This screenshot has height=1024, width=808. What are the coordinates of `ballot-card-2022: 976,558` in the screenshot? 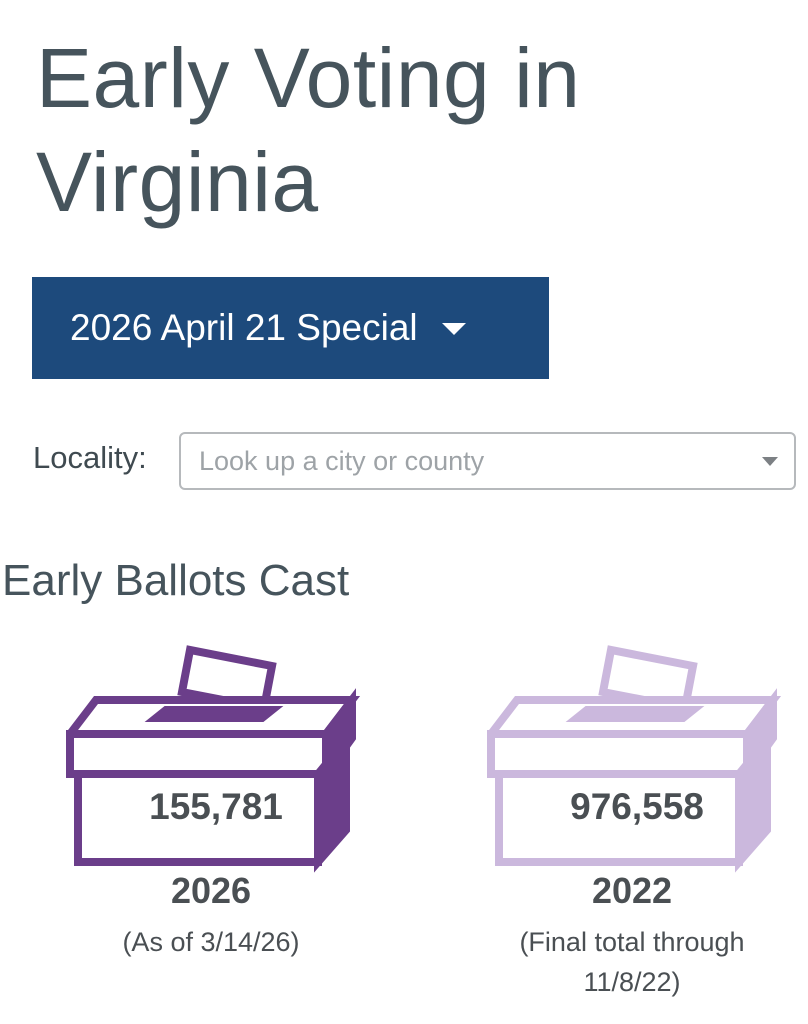 It's located at (637, 760).